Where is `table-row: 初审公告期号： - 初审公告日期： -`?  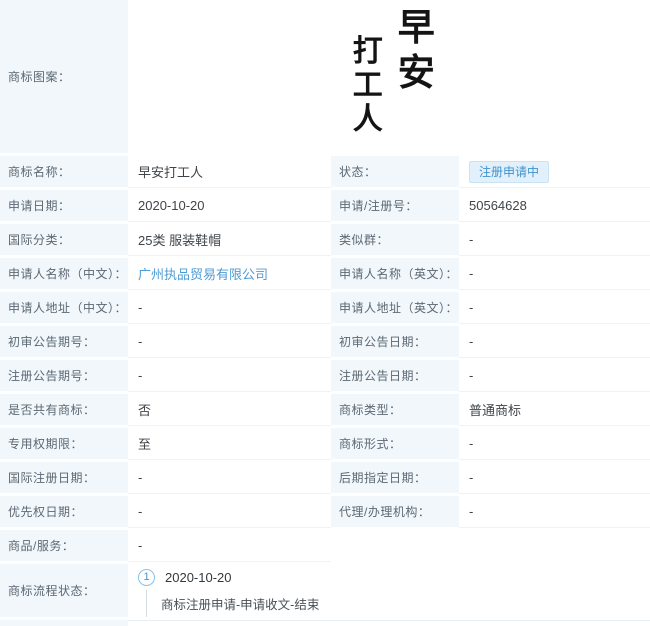 table-row: 初审公告期号： - 初审公告日期： - is located at coordinates (325, 343).